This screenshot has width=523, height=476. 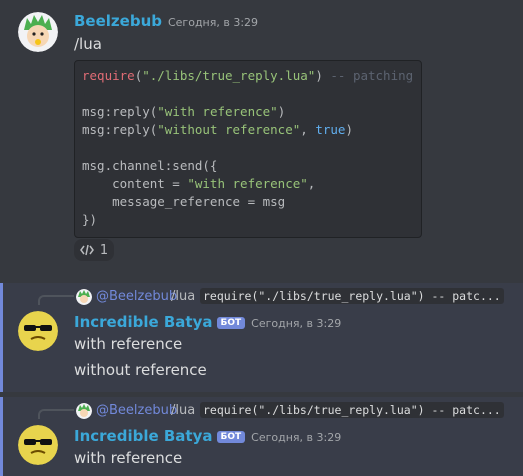 I want to click on code-token: content =, so click(x=135, y=183).